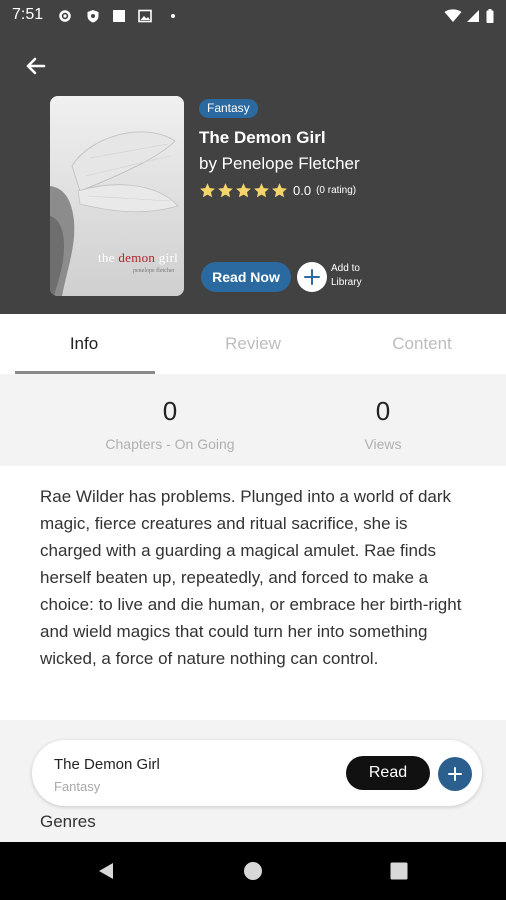 The width and height of the screenshot is (506, 900). I want to click on cover-title-text: the demon girl, so click(138, 257).